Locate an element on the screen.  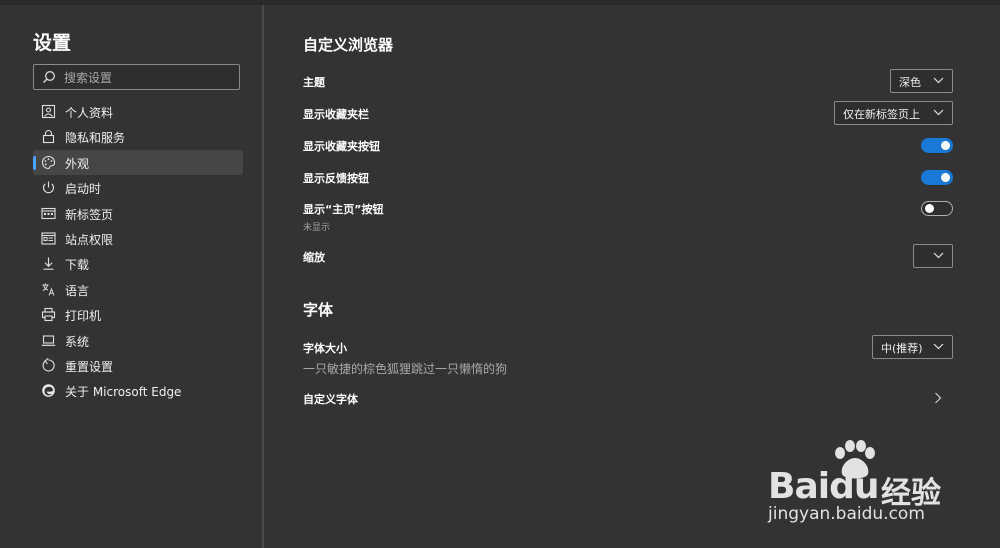
theme-value: 深色 is located at coordinates (910, 82).